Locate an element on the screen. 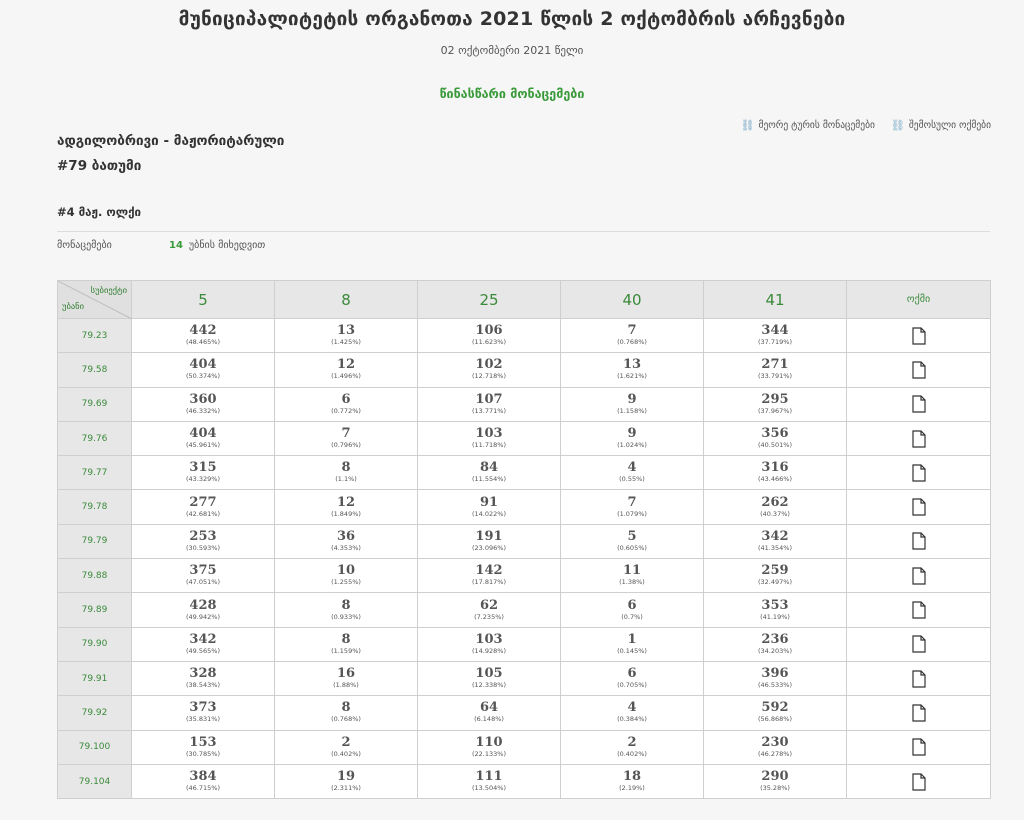 The width and height of the screenshot is (1024, 820). vote-count: 230 is located at coordinates (775, 742).